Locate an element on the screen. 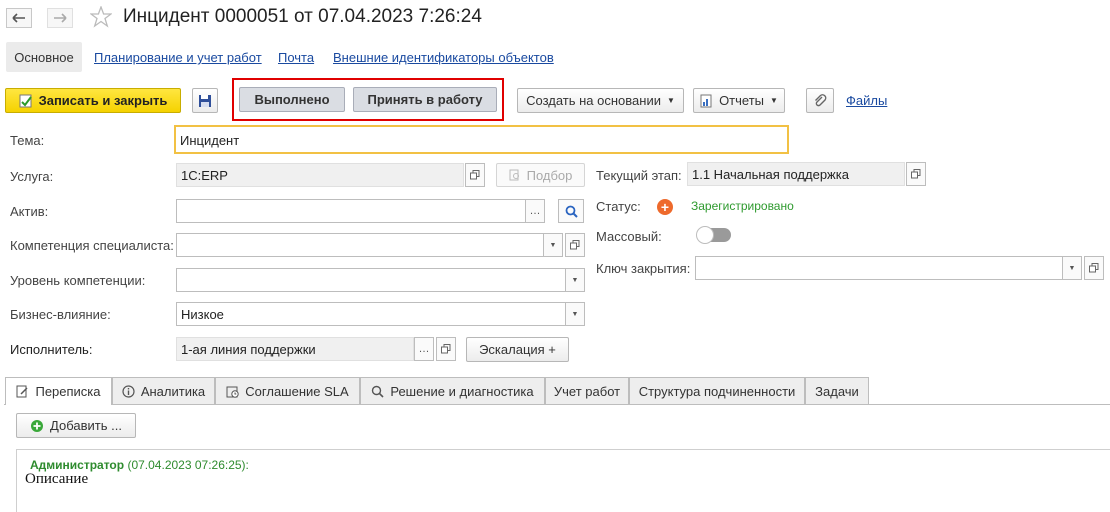 The image size is (1110, 512). competence-input is located at coordinates (360, 245).